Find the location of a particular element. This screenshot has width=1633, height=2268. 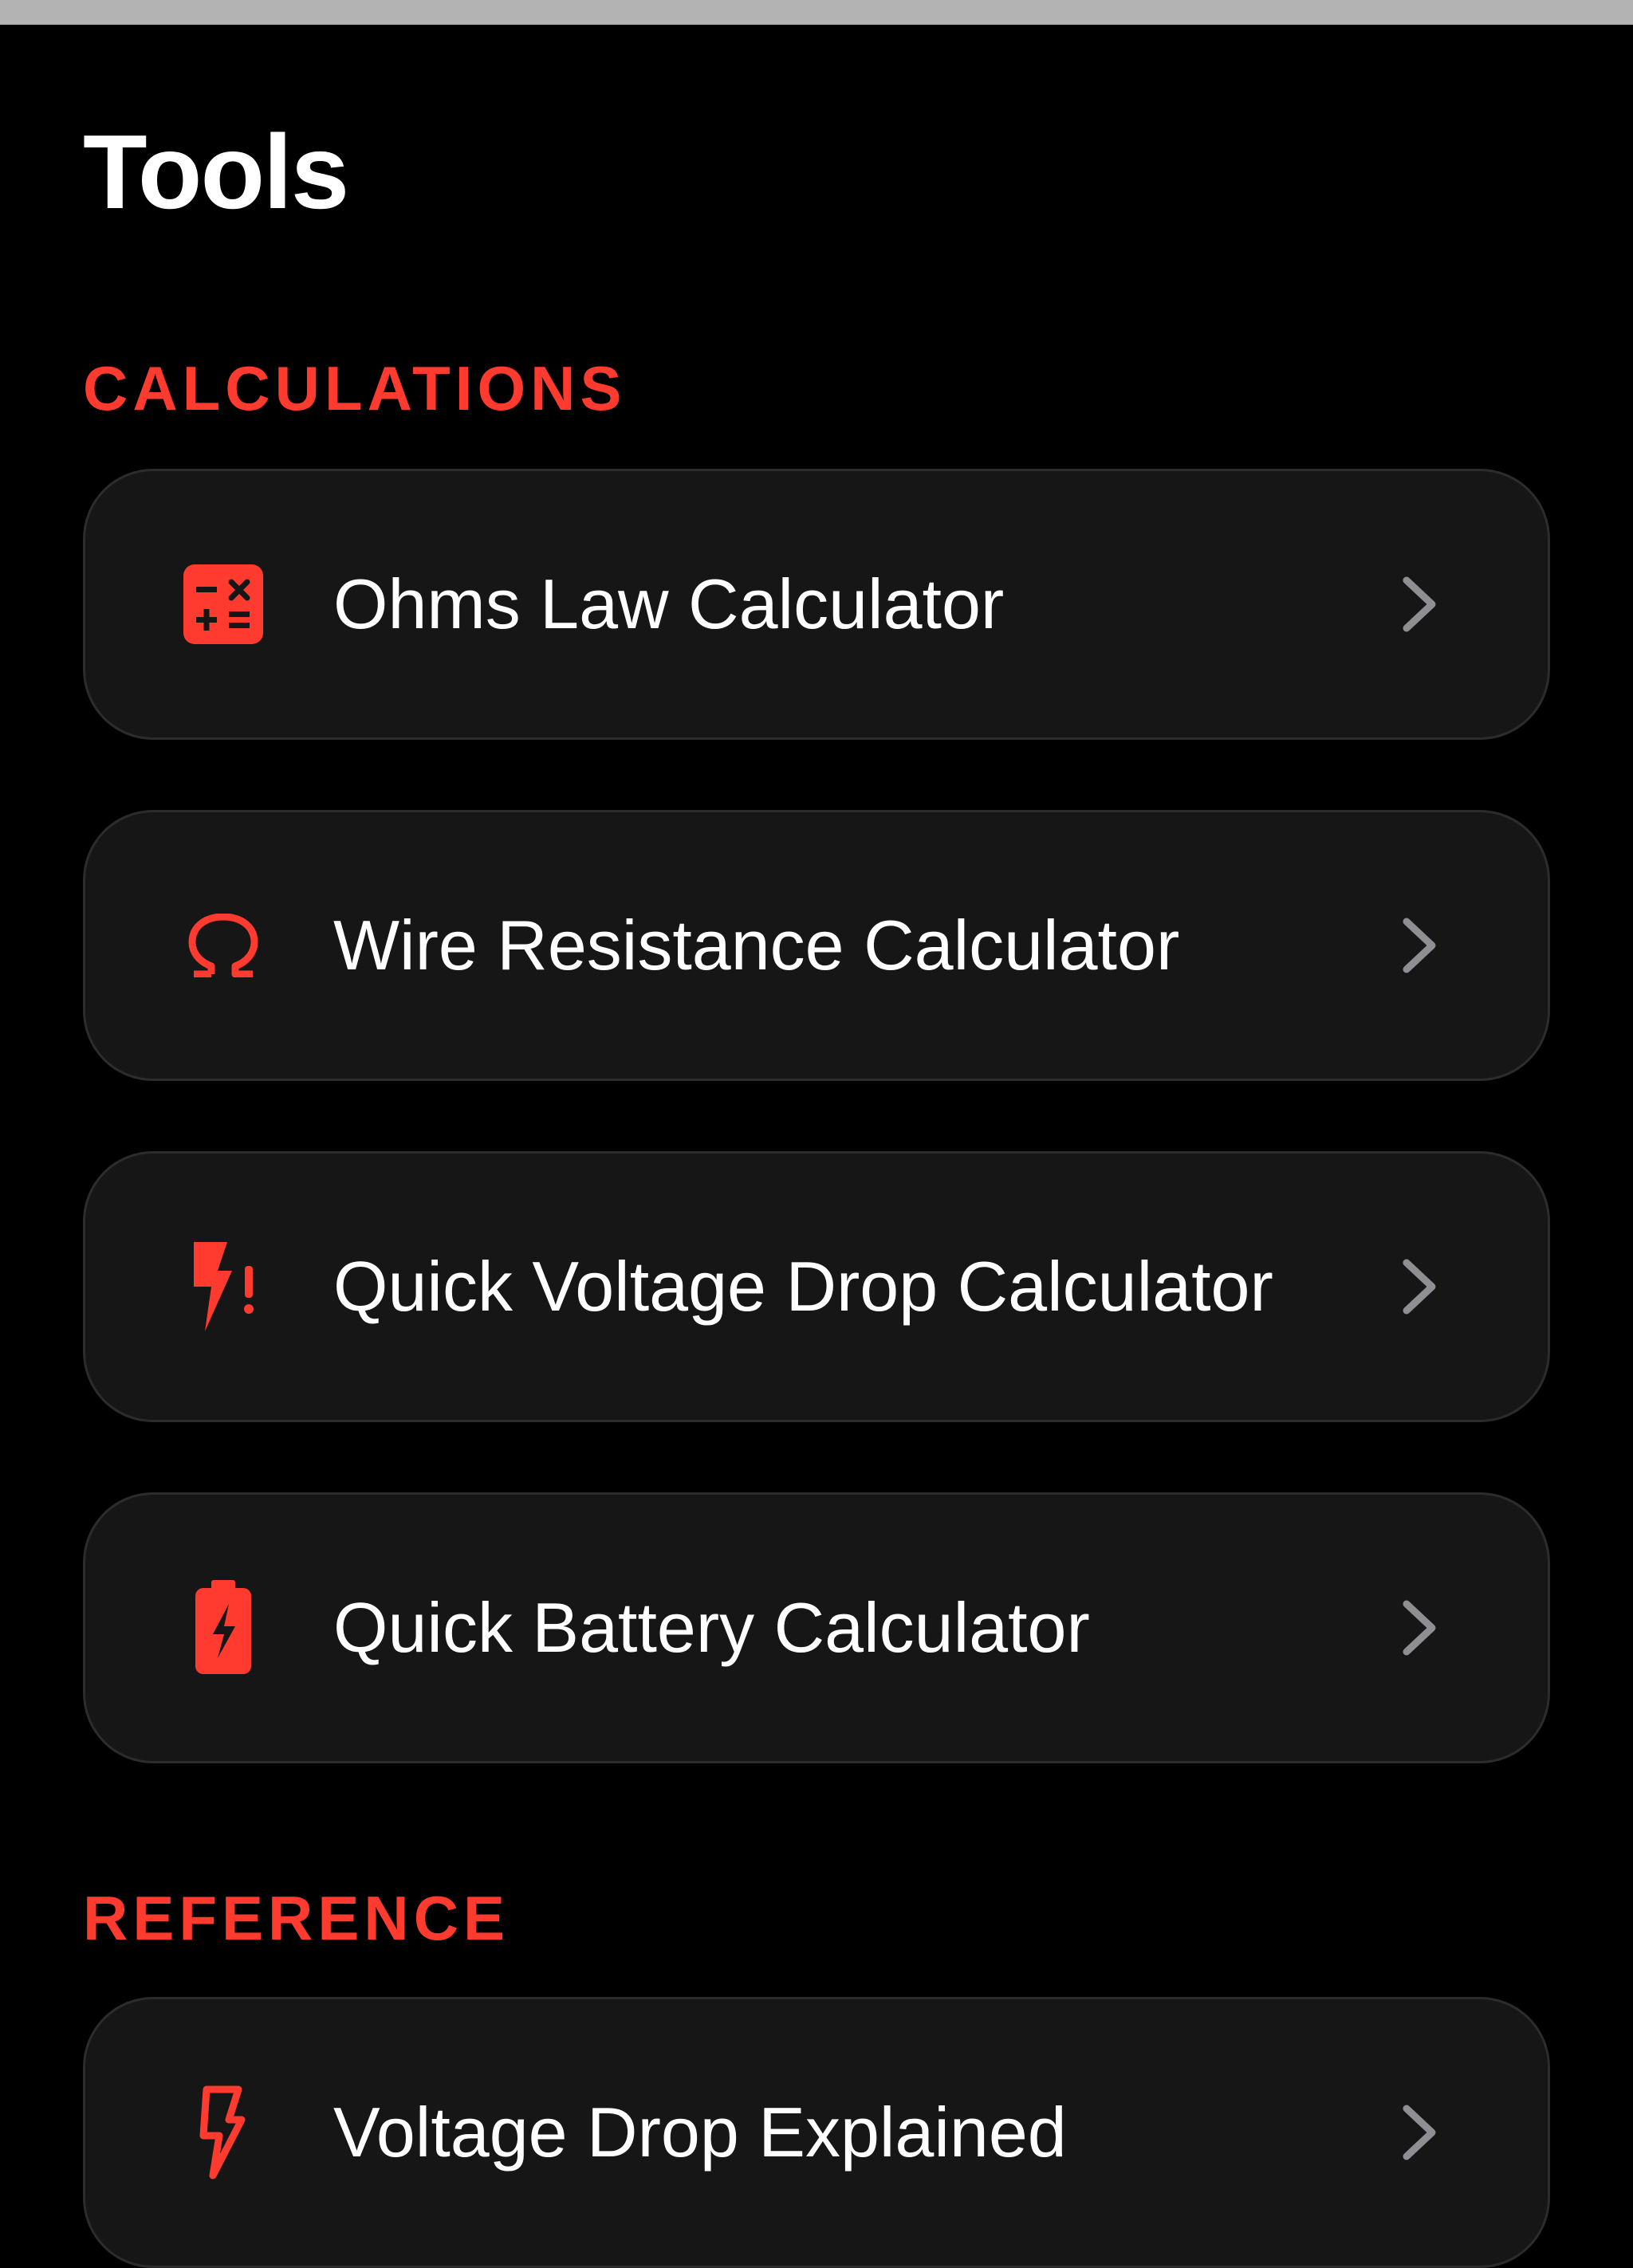

calculator-icon is located at coordinates (223, 604).